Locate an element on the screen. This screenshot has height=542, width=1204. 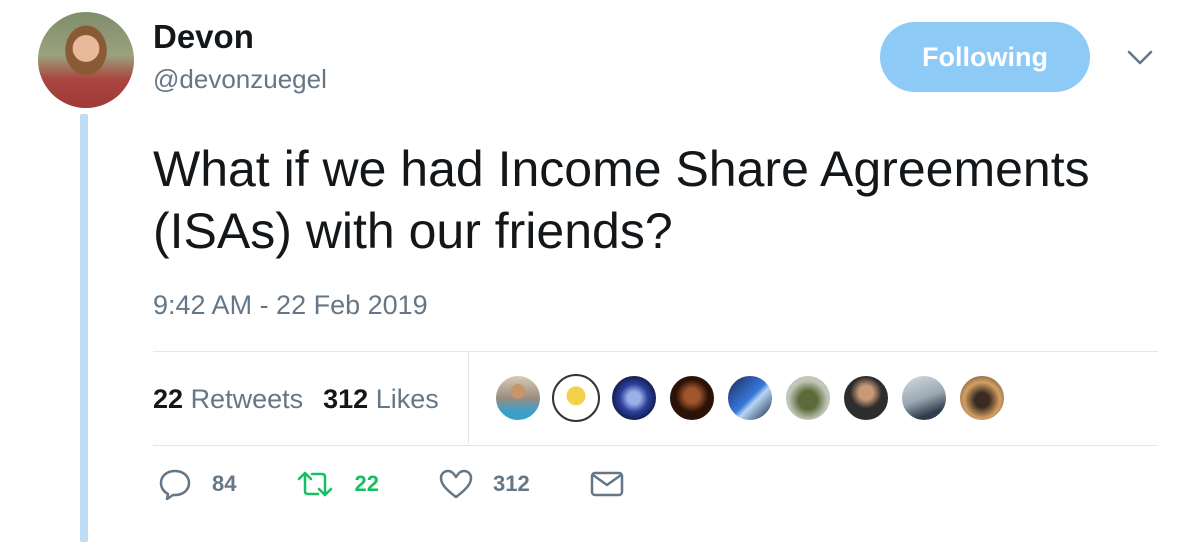
reply-count: 84 is located at coordinates (224, 483).